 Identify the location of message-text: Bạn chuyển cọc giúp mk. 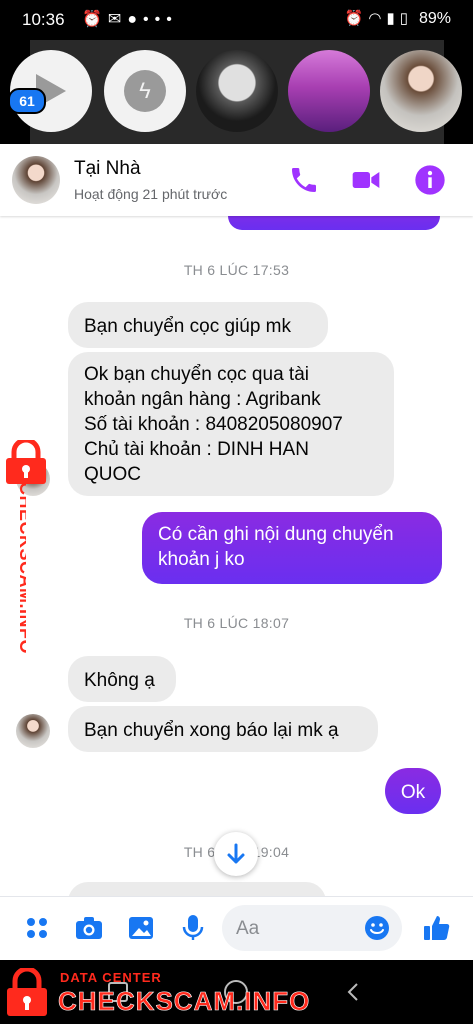
(188, 326).